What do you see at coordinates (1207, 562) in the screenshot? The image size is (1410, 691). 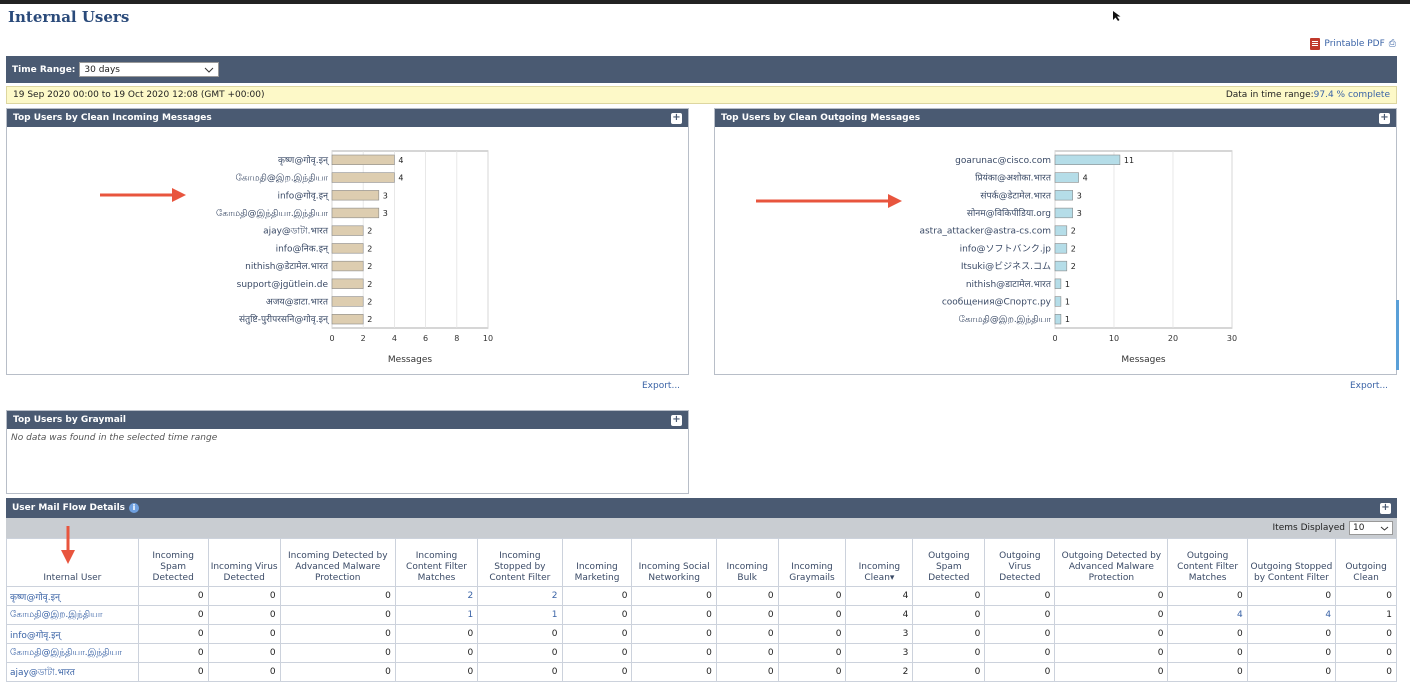 I see `column-header: Outgoing Content Filter Matches` at bounding box center [1207, 562].